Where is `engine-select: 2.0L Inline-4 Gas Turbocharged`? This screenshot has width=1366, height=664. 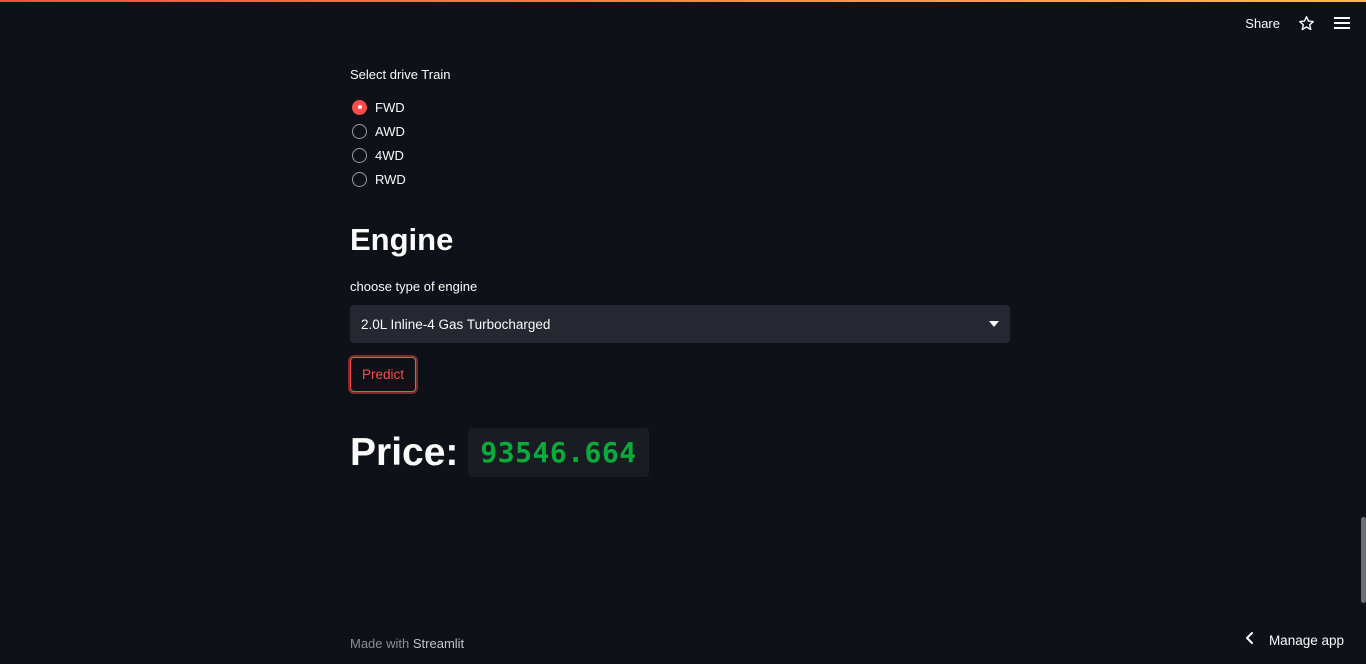 engine-select: 2.0L Inline-4 Gas Turbocharged is located at coordinates (680, 324).